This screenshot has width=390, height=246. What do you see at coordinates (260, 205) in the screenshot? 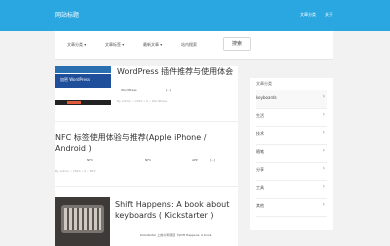
I see `sidebar-item-label: 其他` at bounding box center [260, 205].